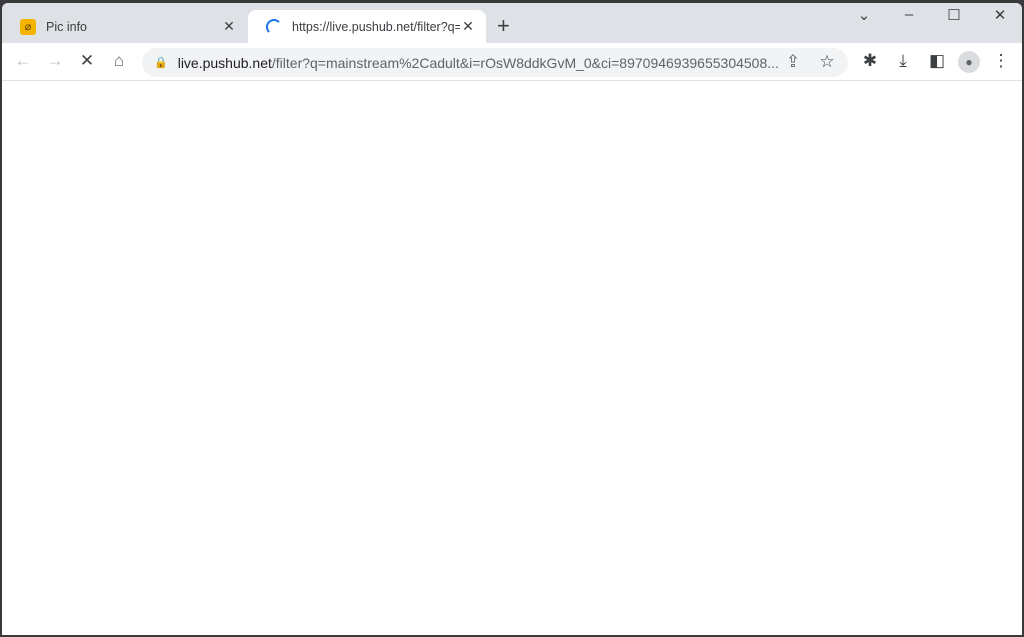 The height and width of the screenshot is (637, 1024). I want to click on maximize-button: ☐, so click(954, 15).